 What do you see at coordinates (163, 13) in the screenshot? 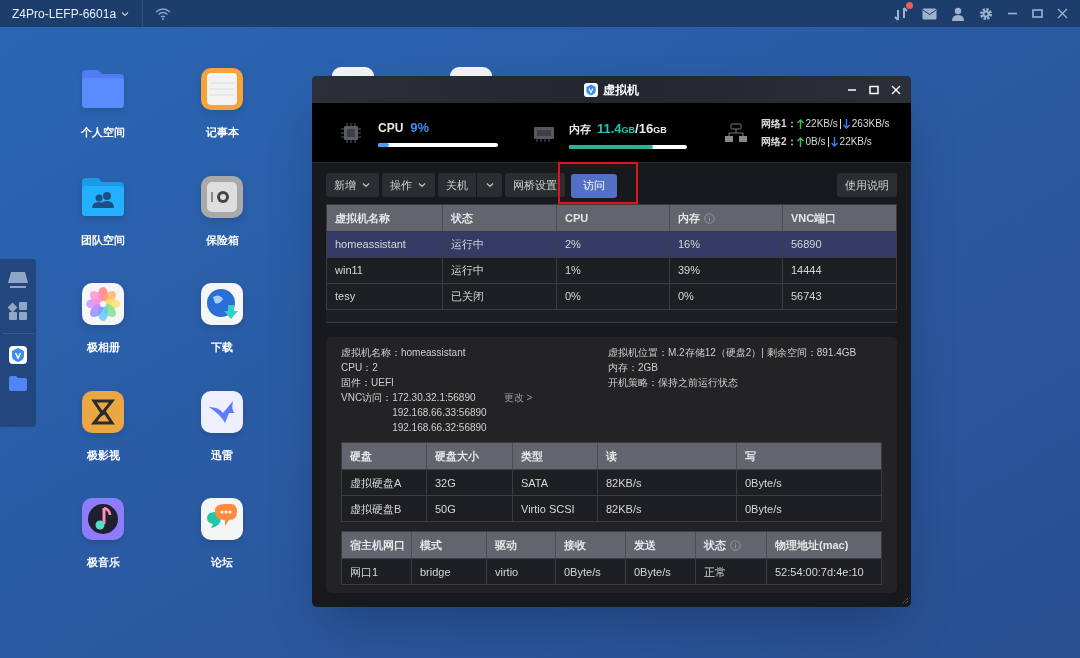
I see `wifi-icon` at bounding box center [163, 13].